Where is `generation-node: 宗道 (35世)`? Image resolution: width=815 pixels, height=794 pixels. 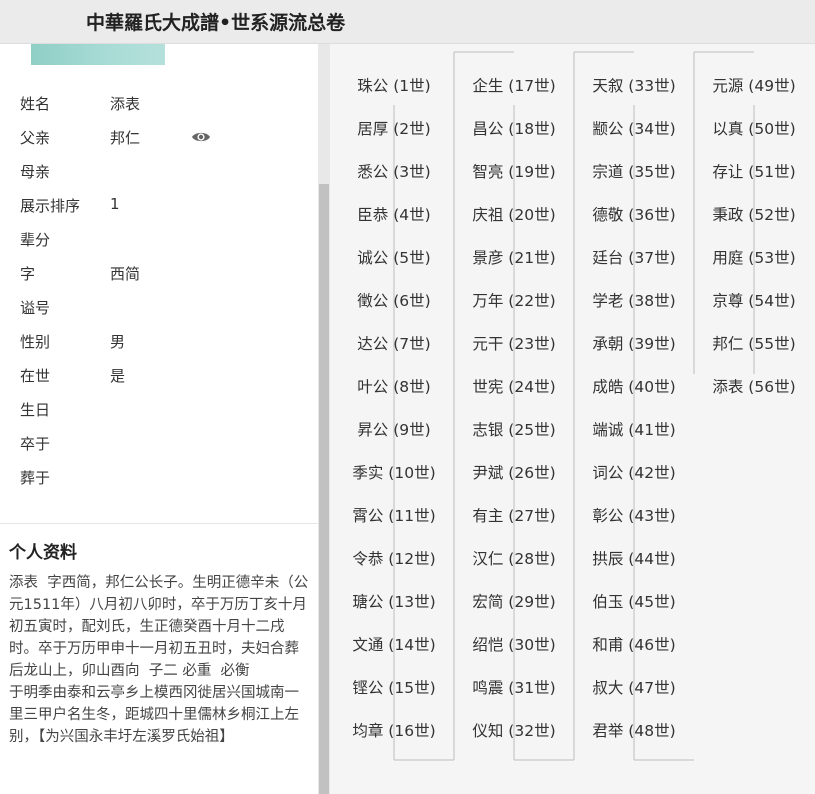 generation-node: 宗道 (35世) is located at coordinates (634, 171).